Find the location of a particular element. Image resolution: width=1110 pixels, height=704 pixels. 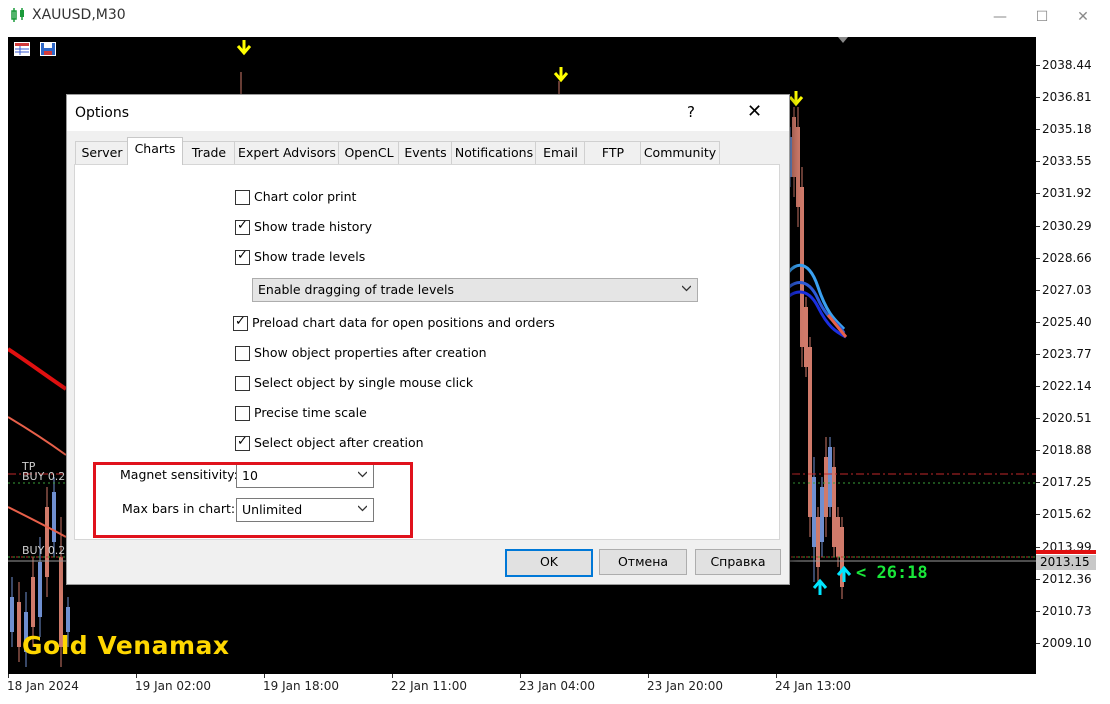

price-label: 2023.77 is located at coordinates (1067, 353).